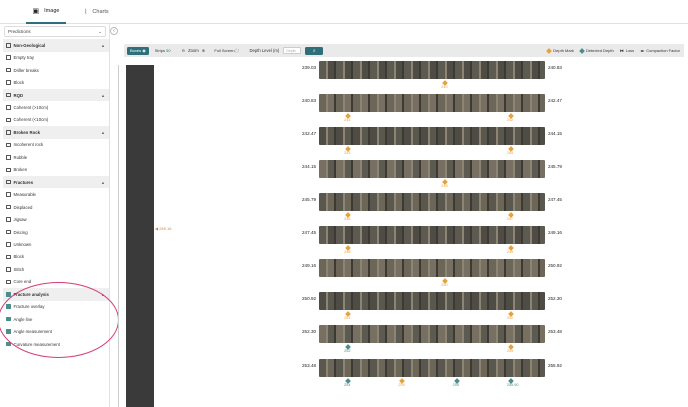 The height and width of the screenshot is (407, 688). I want to click on sidebar-item: Unknown, so click(56, 244).